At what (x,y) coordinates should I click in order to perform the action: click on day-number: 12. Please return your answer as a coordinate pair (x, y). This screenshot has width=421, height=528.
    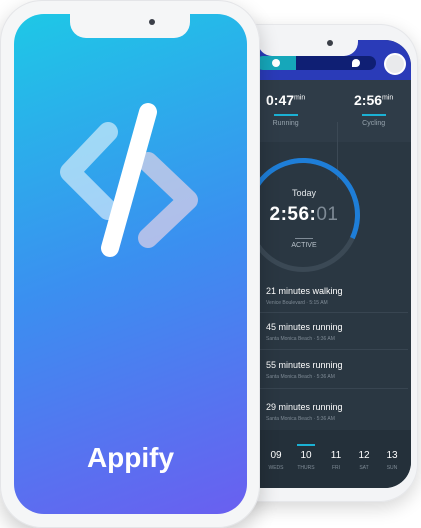
    Looking at the image, I should click on (364, 455).